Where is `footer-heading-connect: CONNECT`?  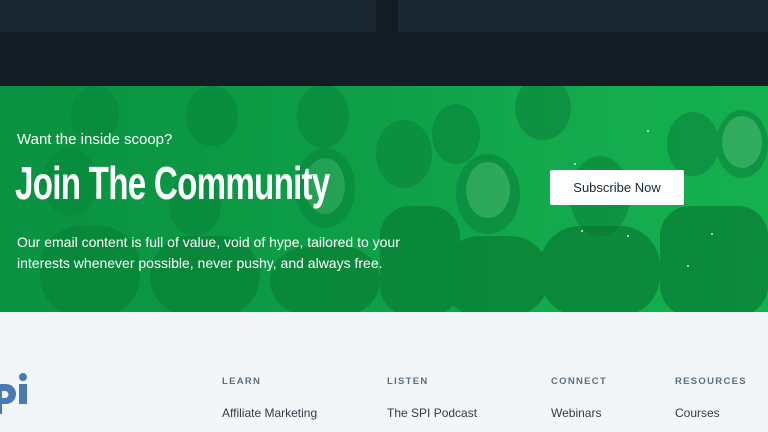
footer-heading-connect: CONNECT is located at coordinates (579, 381).